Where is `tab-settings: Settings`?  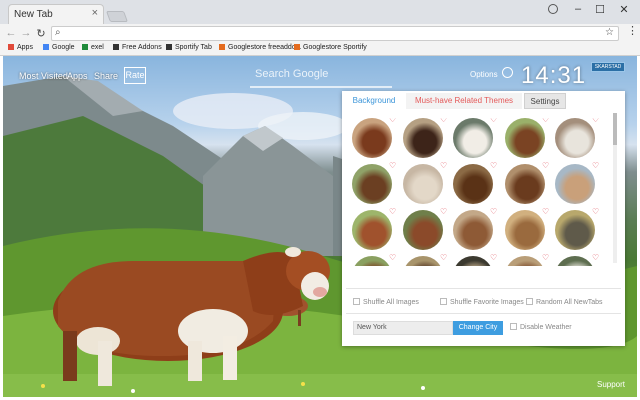 tab-settings: Settings is located at coordinates (545, 101).